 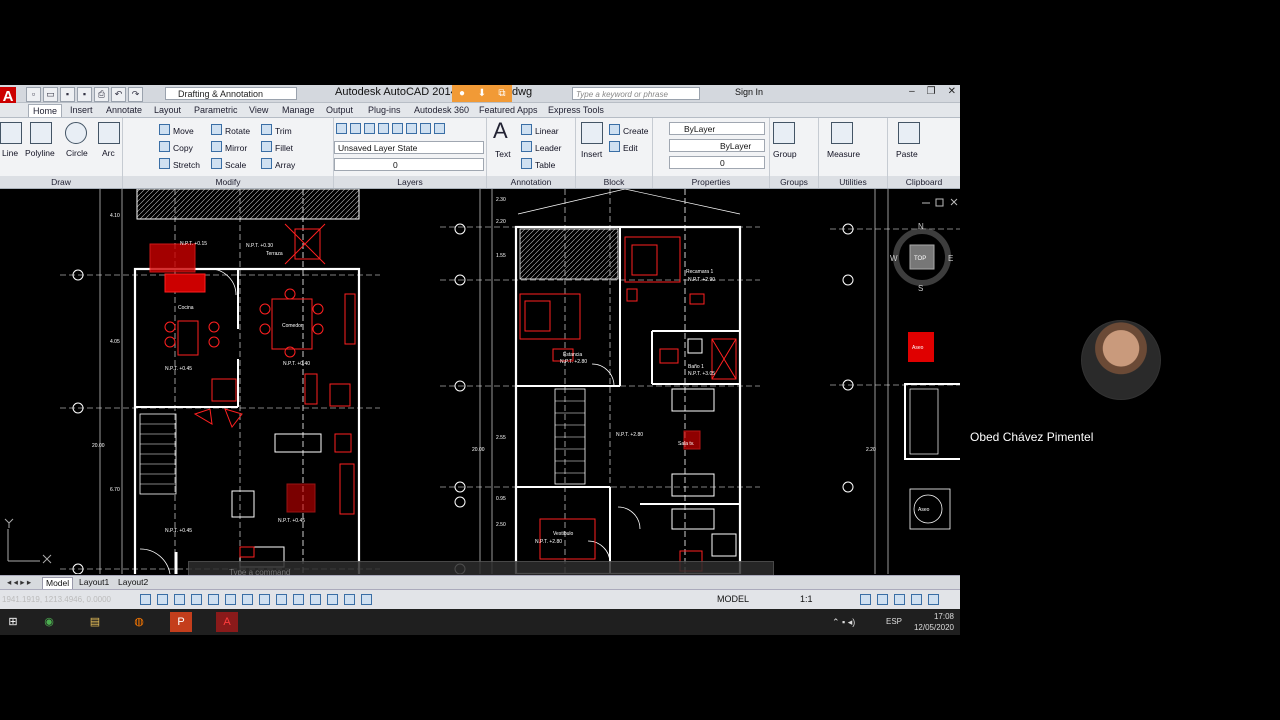 I want to click on scale-button: Scale, so click(x=228, y=164).